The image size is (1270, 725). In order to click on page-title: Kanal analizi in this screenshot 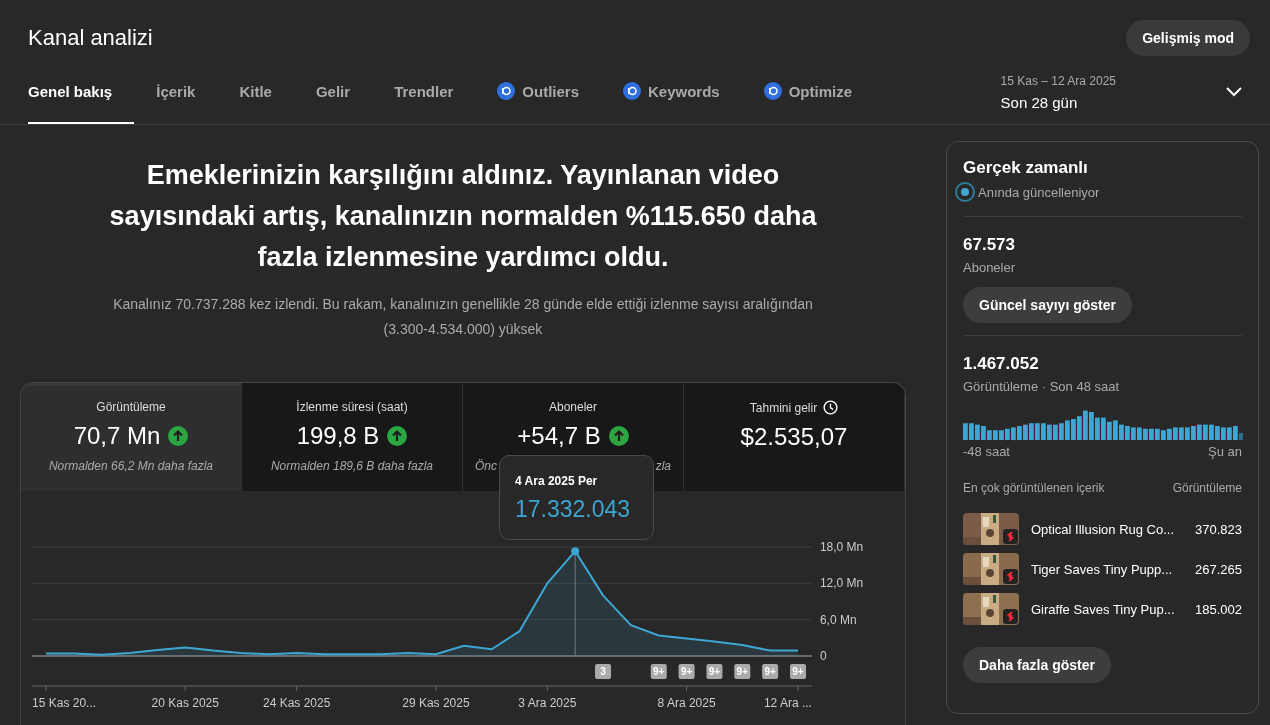, I will do `click(90, 38)`.